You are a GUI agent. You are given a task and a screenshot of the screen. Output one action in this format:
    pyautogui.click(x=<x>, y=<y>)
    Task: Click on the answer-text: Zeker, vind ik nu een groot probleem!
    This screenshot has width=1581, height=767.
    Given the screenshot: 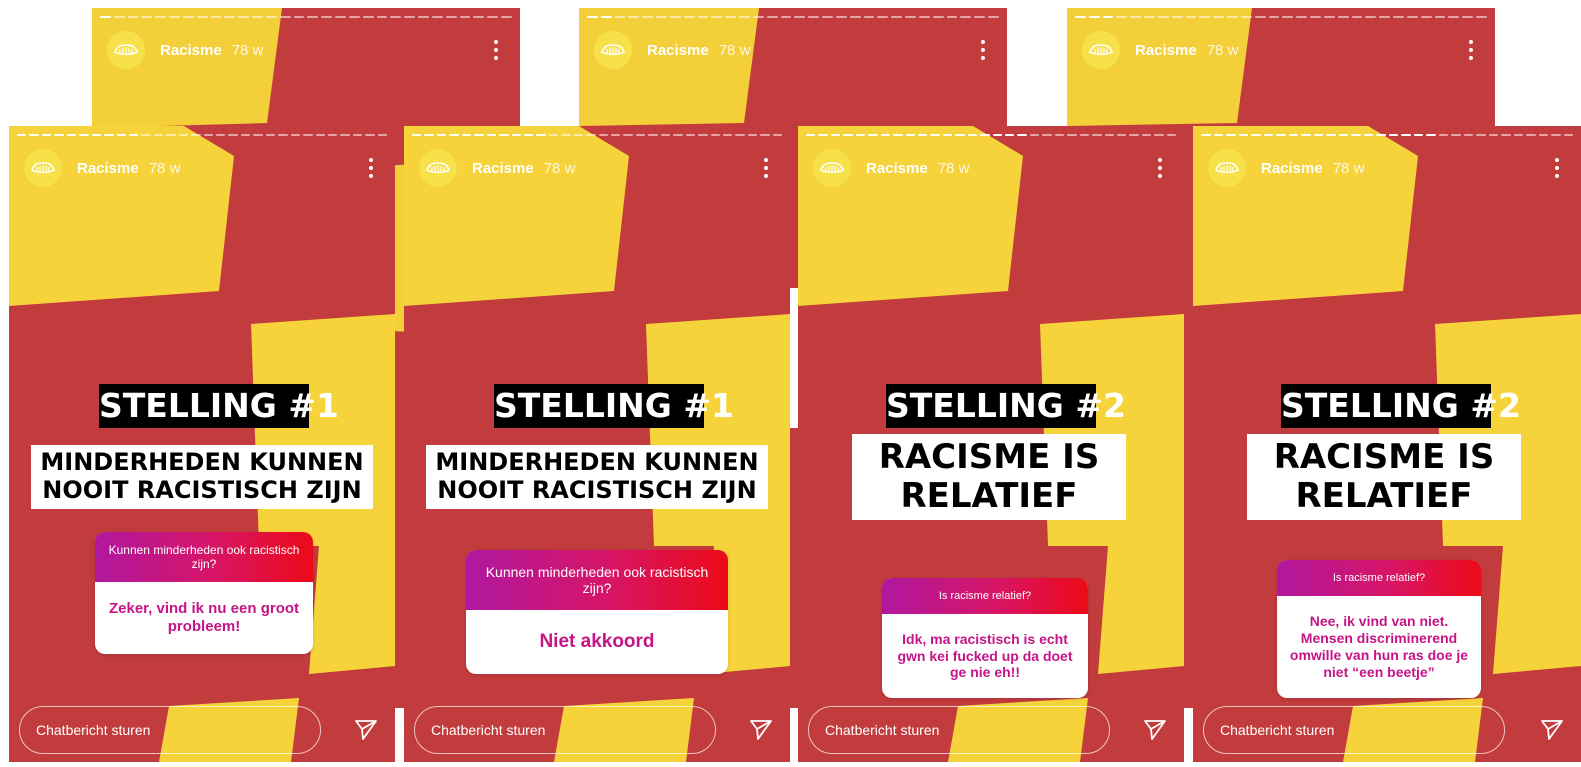 What is the action you would take?
    pyautogui.click(x=204, y=617)
    